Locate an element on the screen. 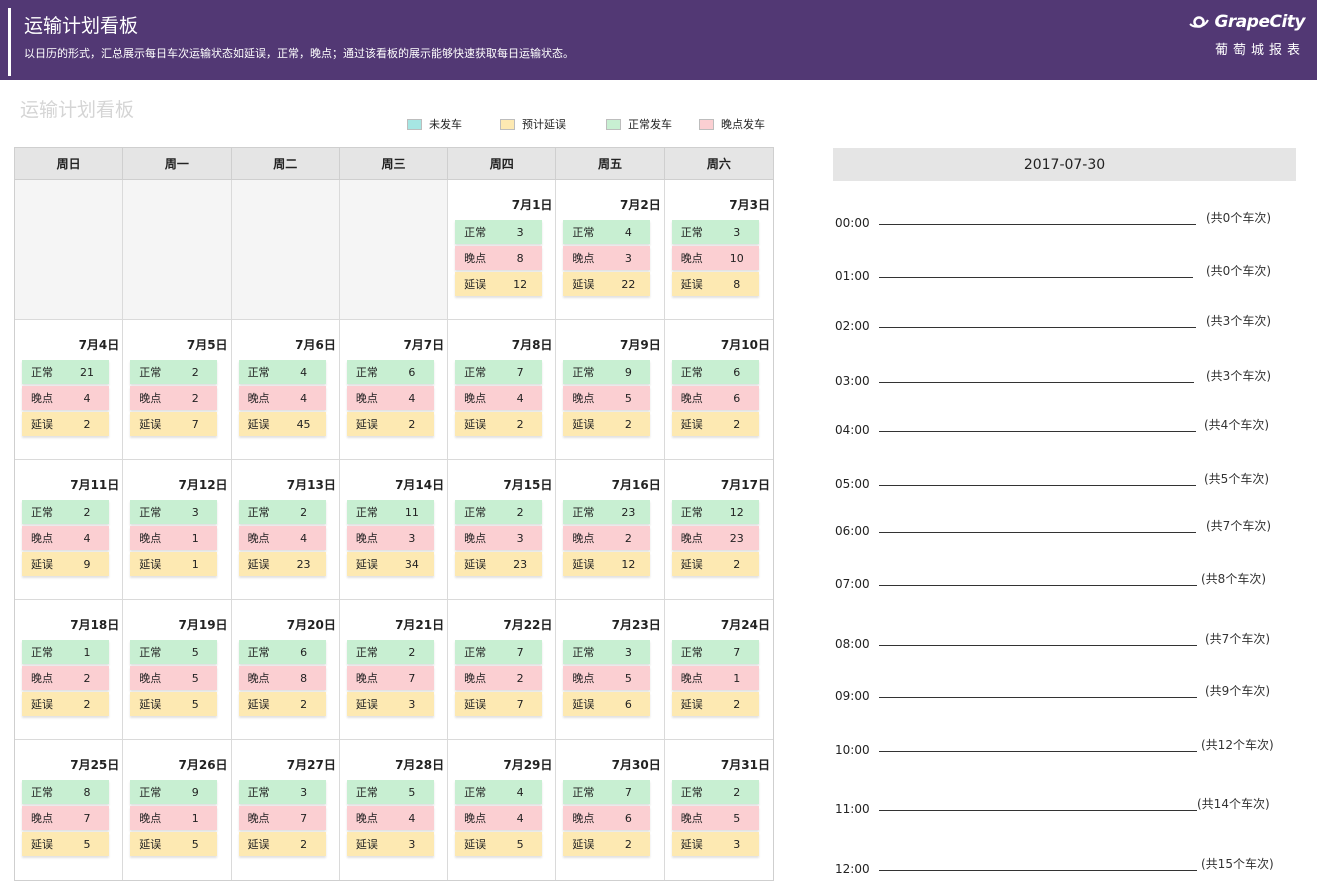  stat-value: 11 is located at coordinates (411, 512).